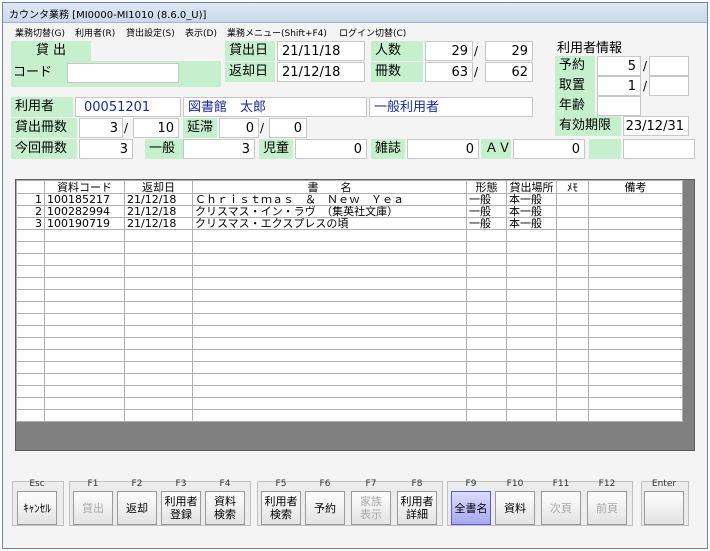  I want to click on loan-date-value: 21/11/18, so click(321, 51).